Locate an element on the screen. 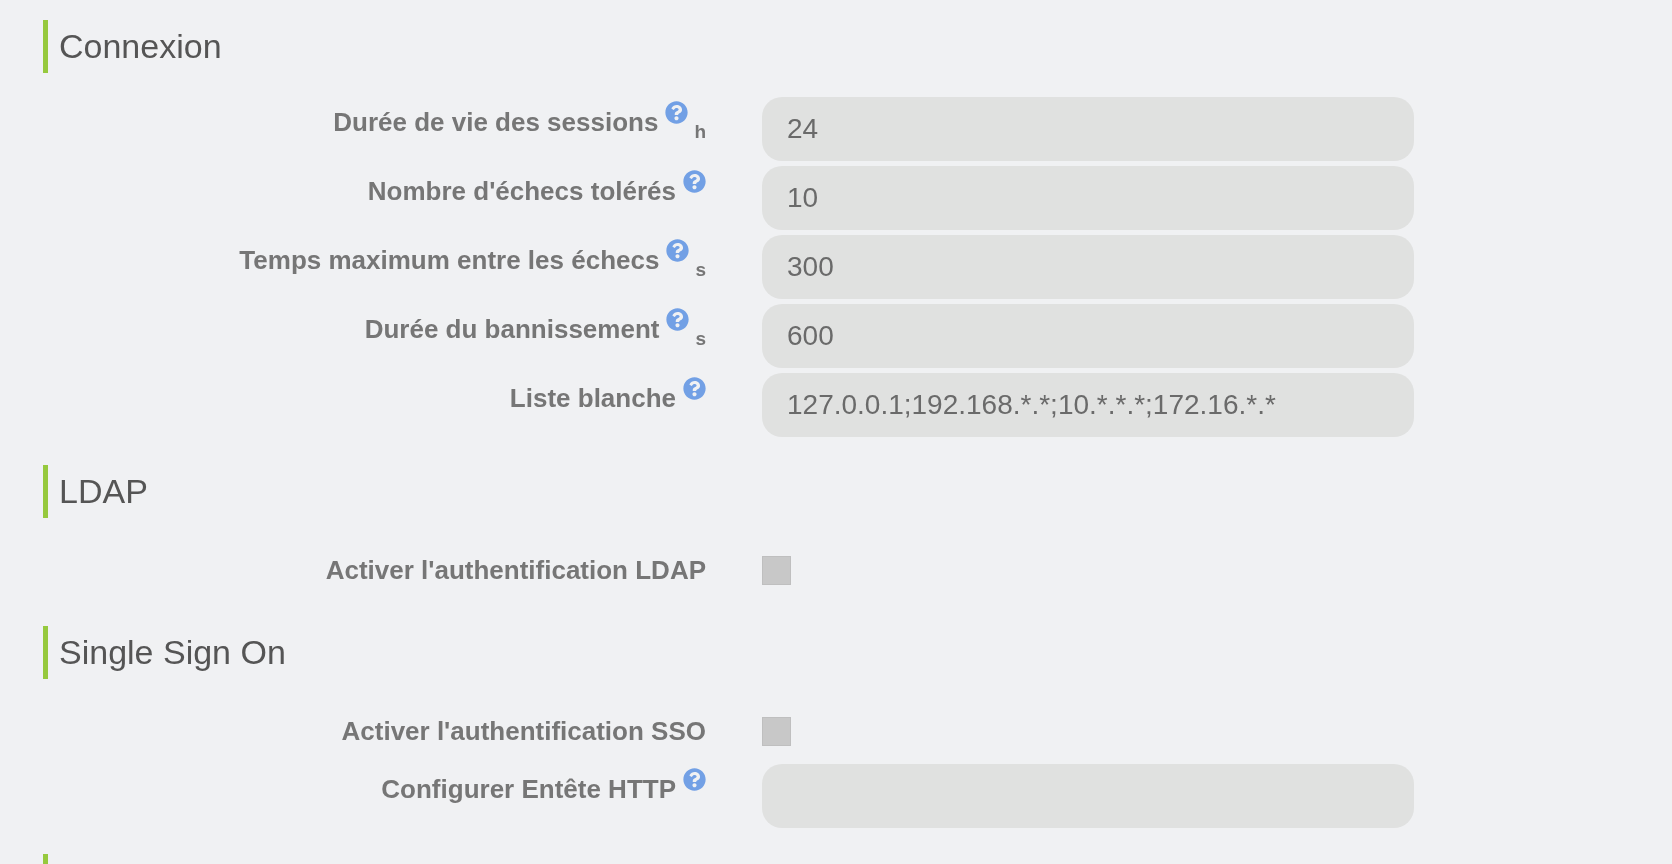 Image resolution: width=1672 pixels, height=864 pixels. field-label: Configurer Entête HTTP is located at coordinates (528, 789).